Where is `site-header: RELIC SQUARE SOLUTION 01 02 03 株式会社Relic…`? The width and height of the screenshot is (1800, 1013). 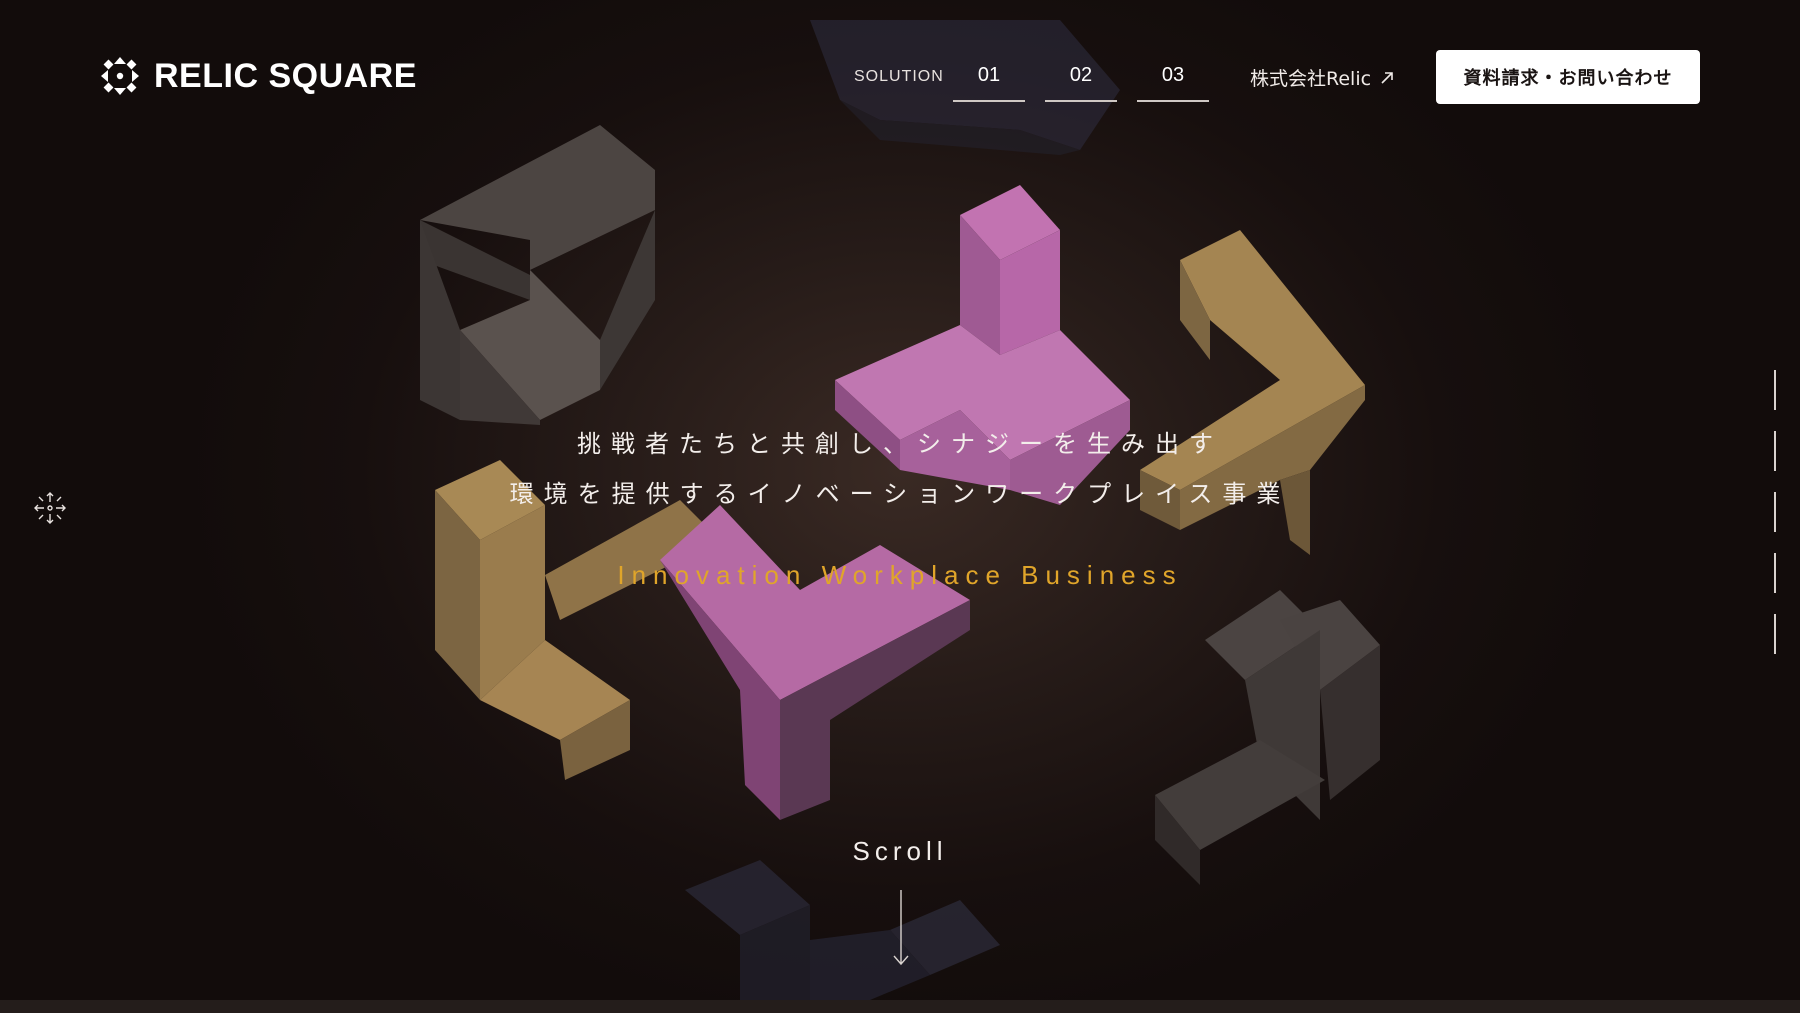
site-header: RELIC SQUARE SOLUTION 01 02 03 株式会社Relic… is located at coordinates (900, 60).